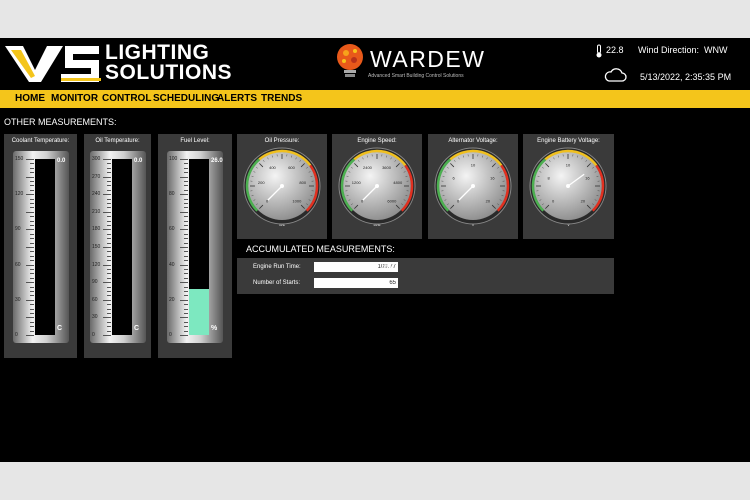  I want to click on panel-title: Engine Speed:, so click(377, 141).